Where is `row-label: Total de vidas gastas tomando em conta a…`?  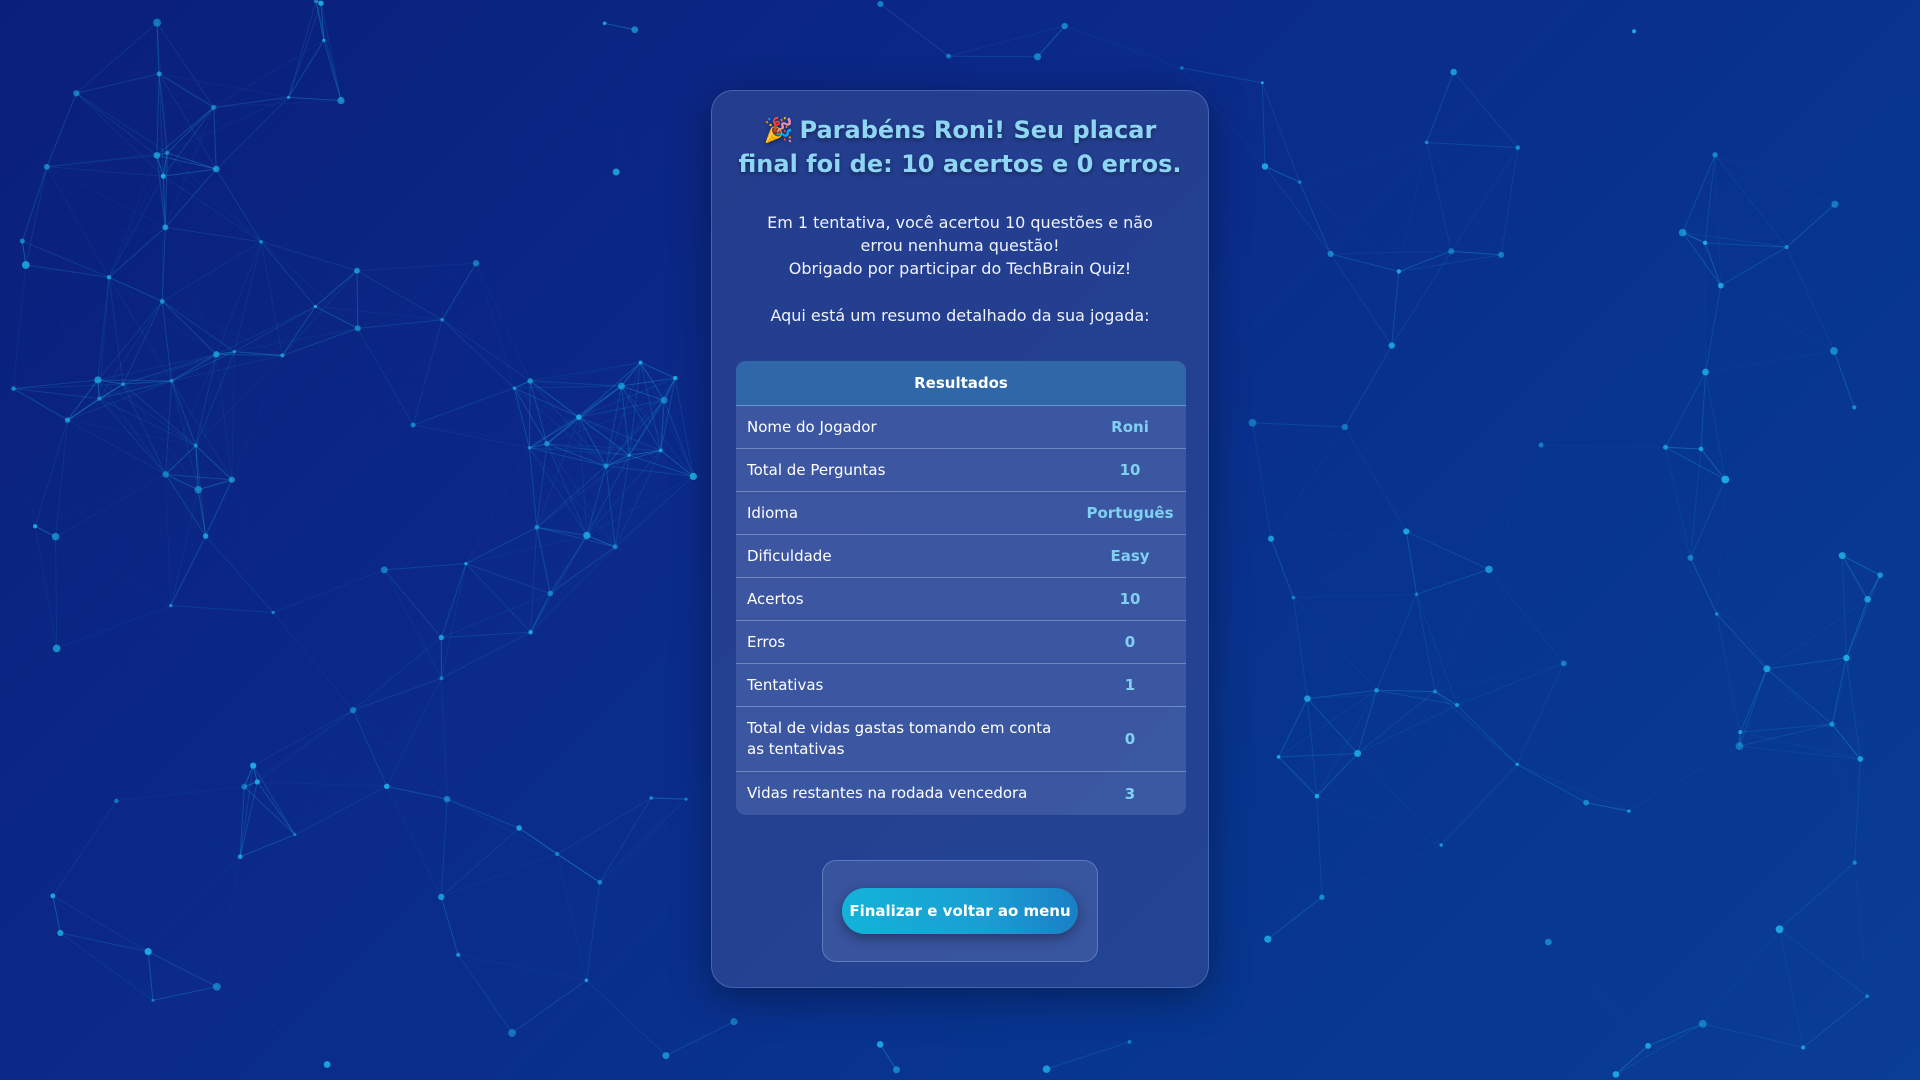
row-label: Total de vidas gastas tomando em conta a… is located at coordinates (899, 738).